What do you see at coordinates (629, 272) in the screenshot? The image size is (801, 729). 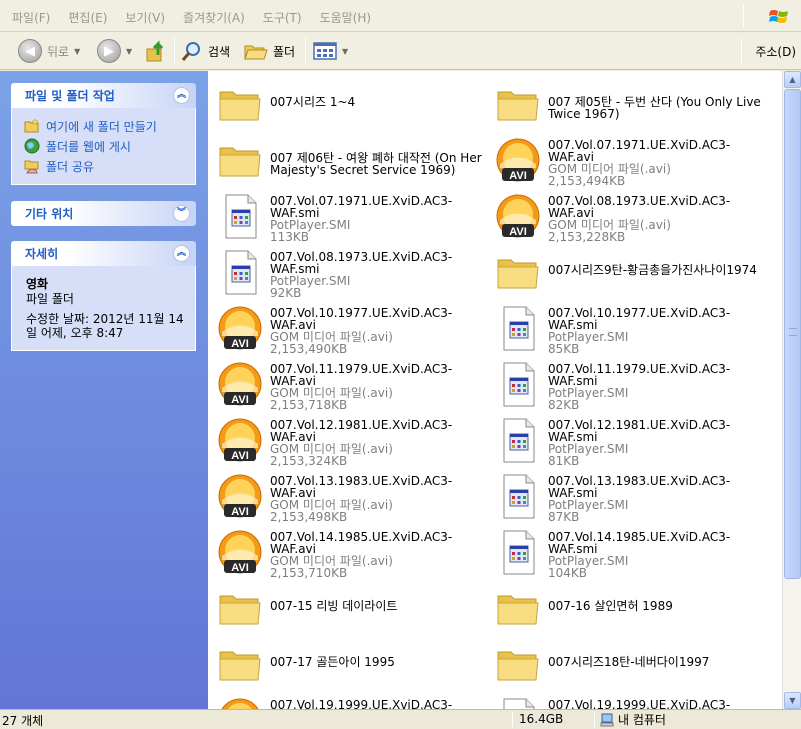 I see `file-item: 007시리즈9탄-황금총을가진사나이1974` at bounding box center [629, 272].